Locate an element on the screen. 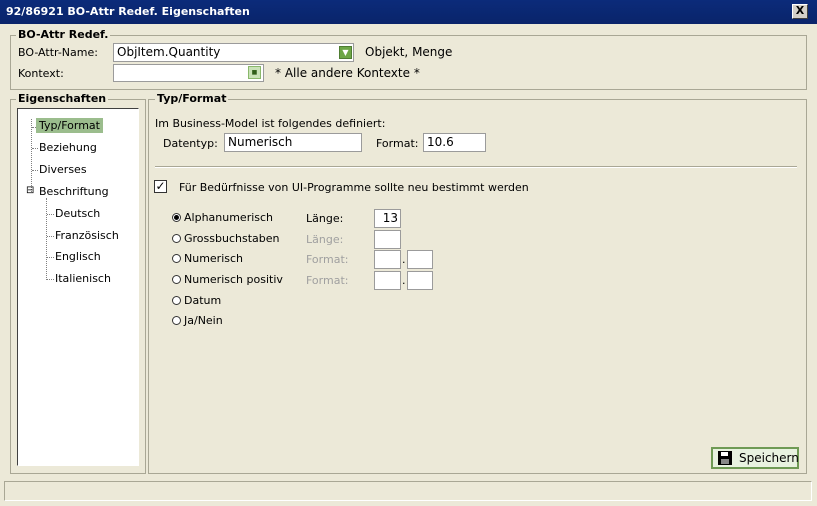 This screenshot has width=817, height=506. context-dropdown-icon: ■ is located at coordinates (254, 72).